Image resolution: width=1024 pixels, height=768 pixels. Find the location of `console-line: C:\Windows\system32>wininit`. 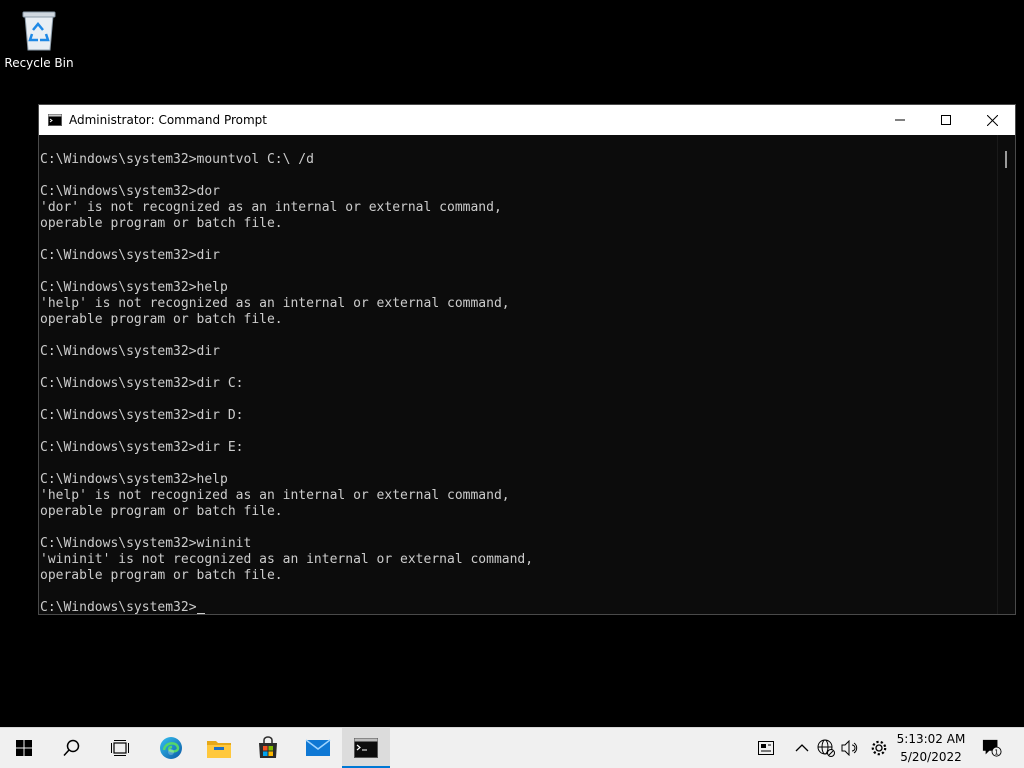

console-line: C:\Windows\system32>wininit is located at coordinates (146, 543).